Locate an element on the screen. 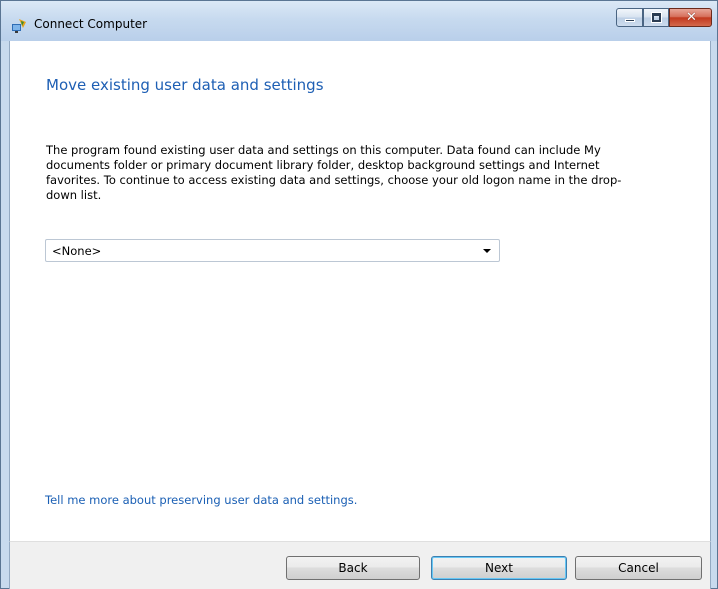  chevron-down-icon is located at coordinates (487, 251).